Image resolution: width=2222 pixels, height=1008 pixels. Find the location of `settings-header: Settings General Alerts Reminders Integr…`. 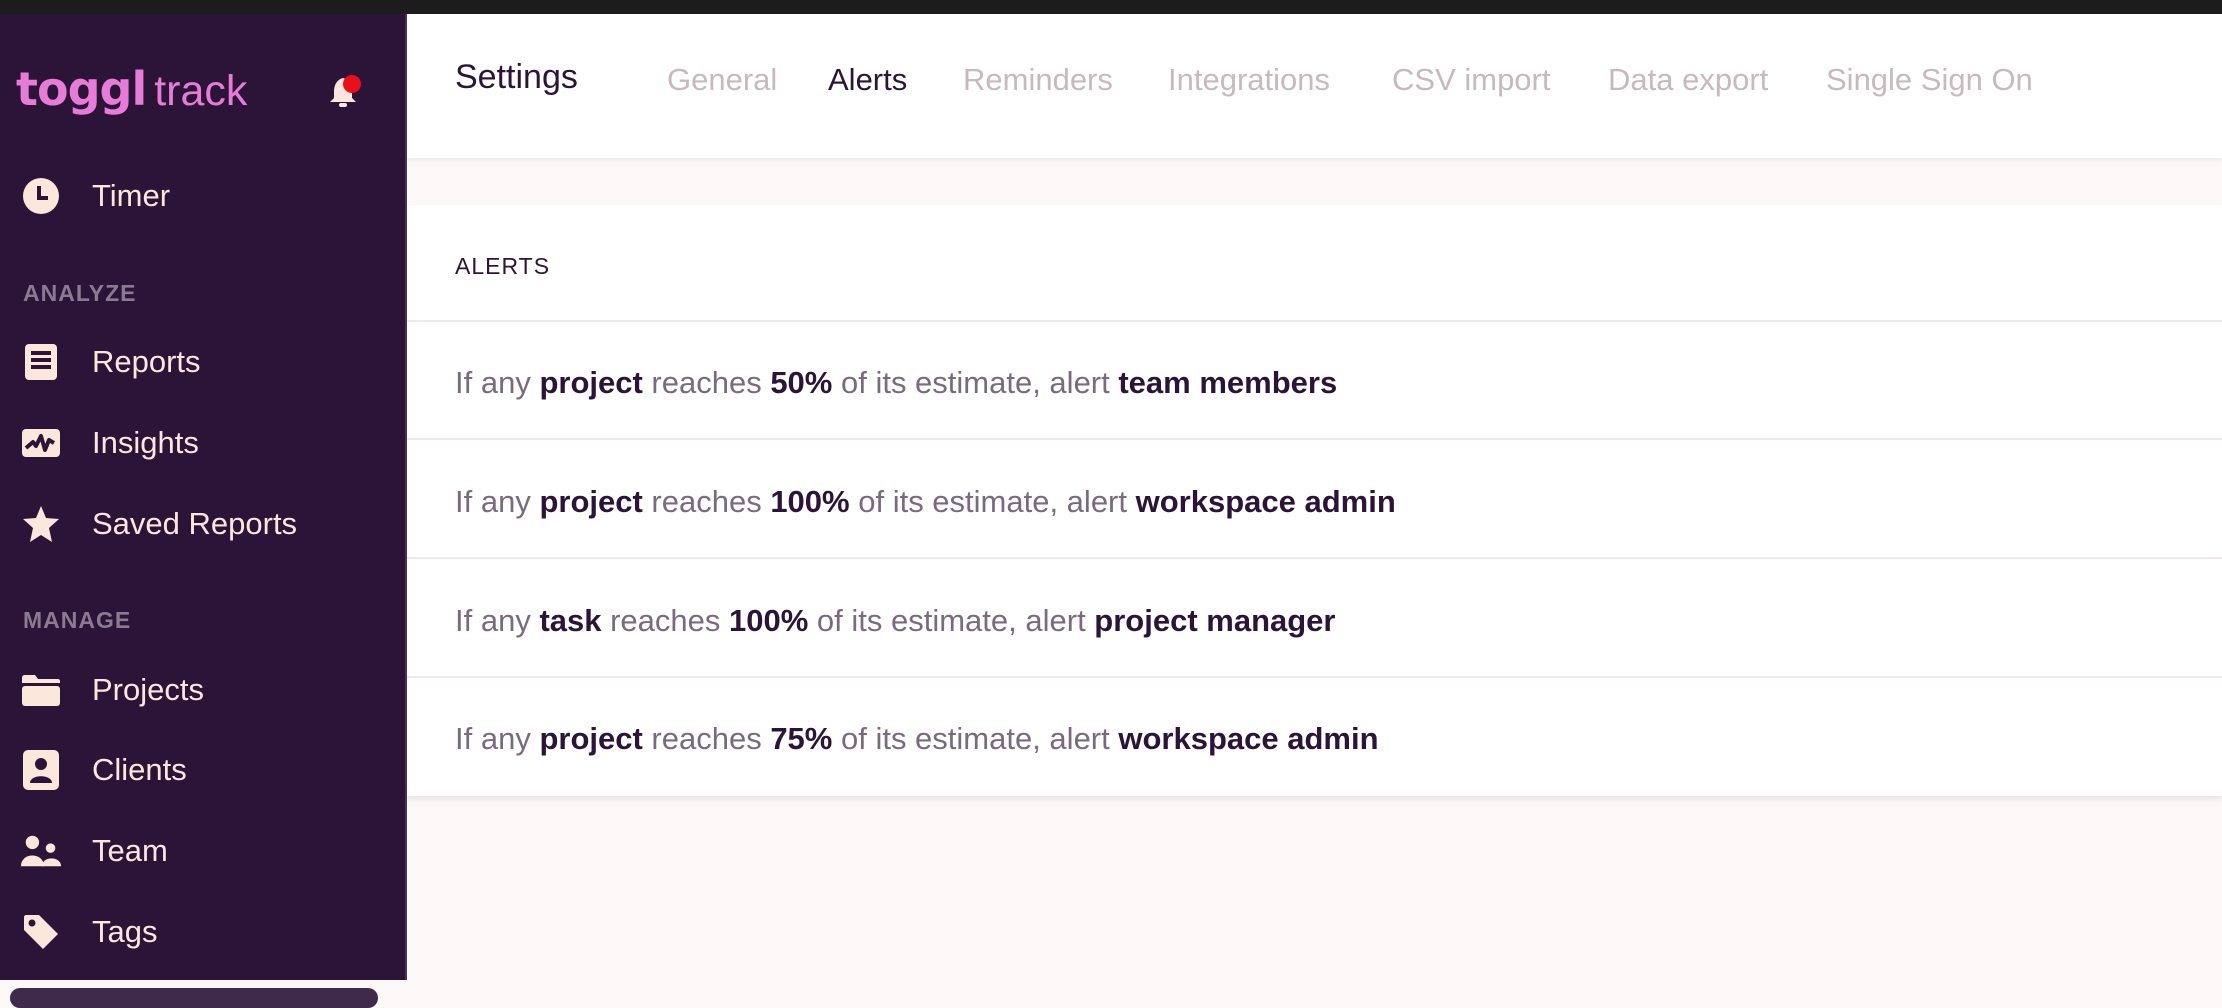

settings-header: Settings General Alerts Reminders Integr… is located at coordinates (1314, 86).